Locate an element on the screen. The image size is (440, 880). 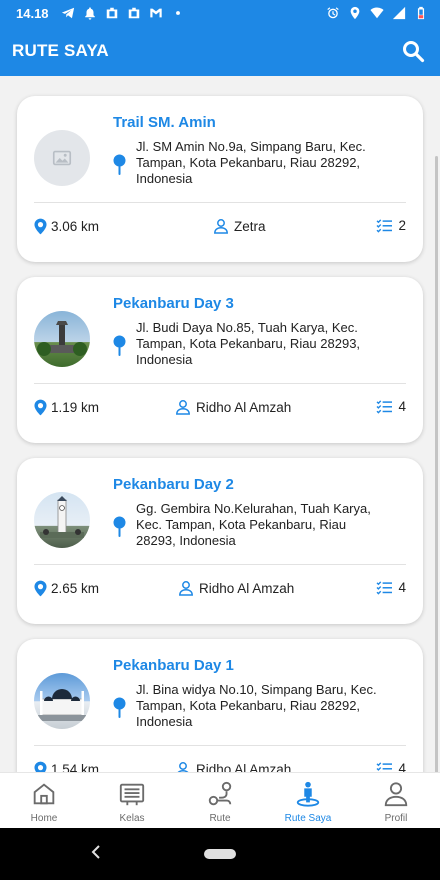
bottom-navigation: Home Kelas Rute Rute Saya Profil is located at coordinates (220, 800).